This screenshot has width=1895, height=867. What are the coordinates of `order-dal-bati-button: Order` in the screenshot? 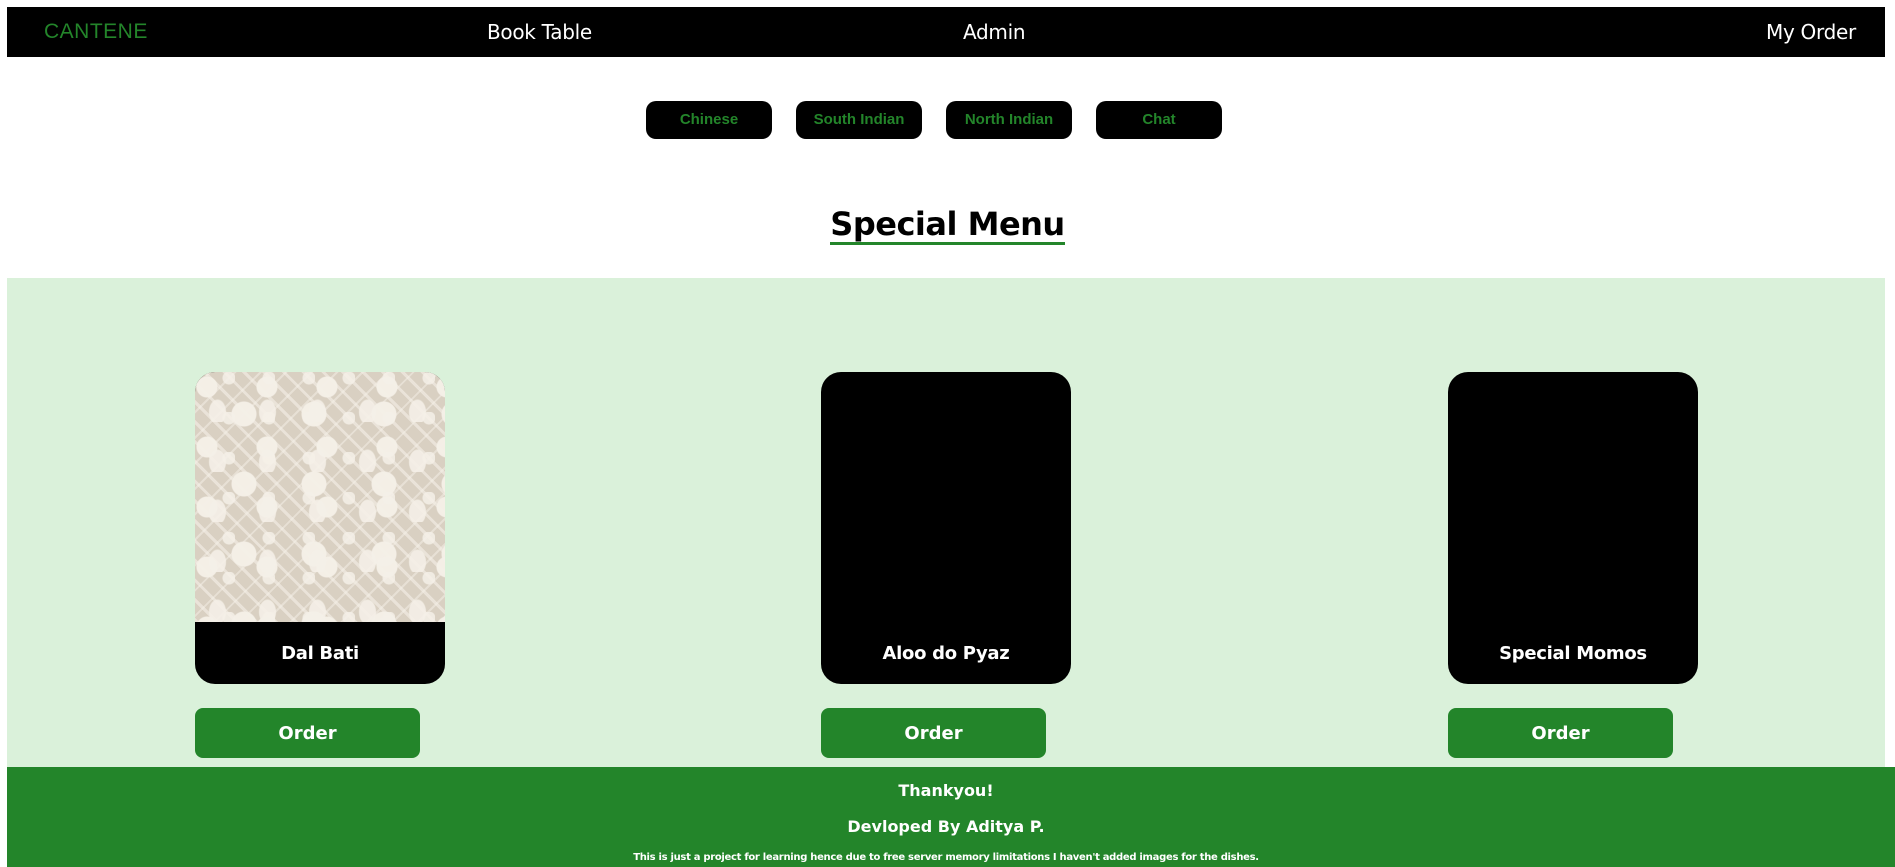 It's located at (307, 733).